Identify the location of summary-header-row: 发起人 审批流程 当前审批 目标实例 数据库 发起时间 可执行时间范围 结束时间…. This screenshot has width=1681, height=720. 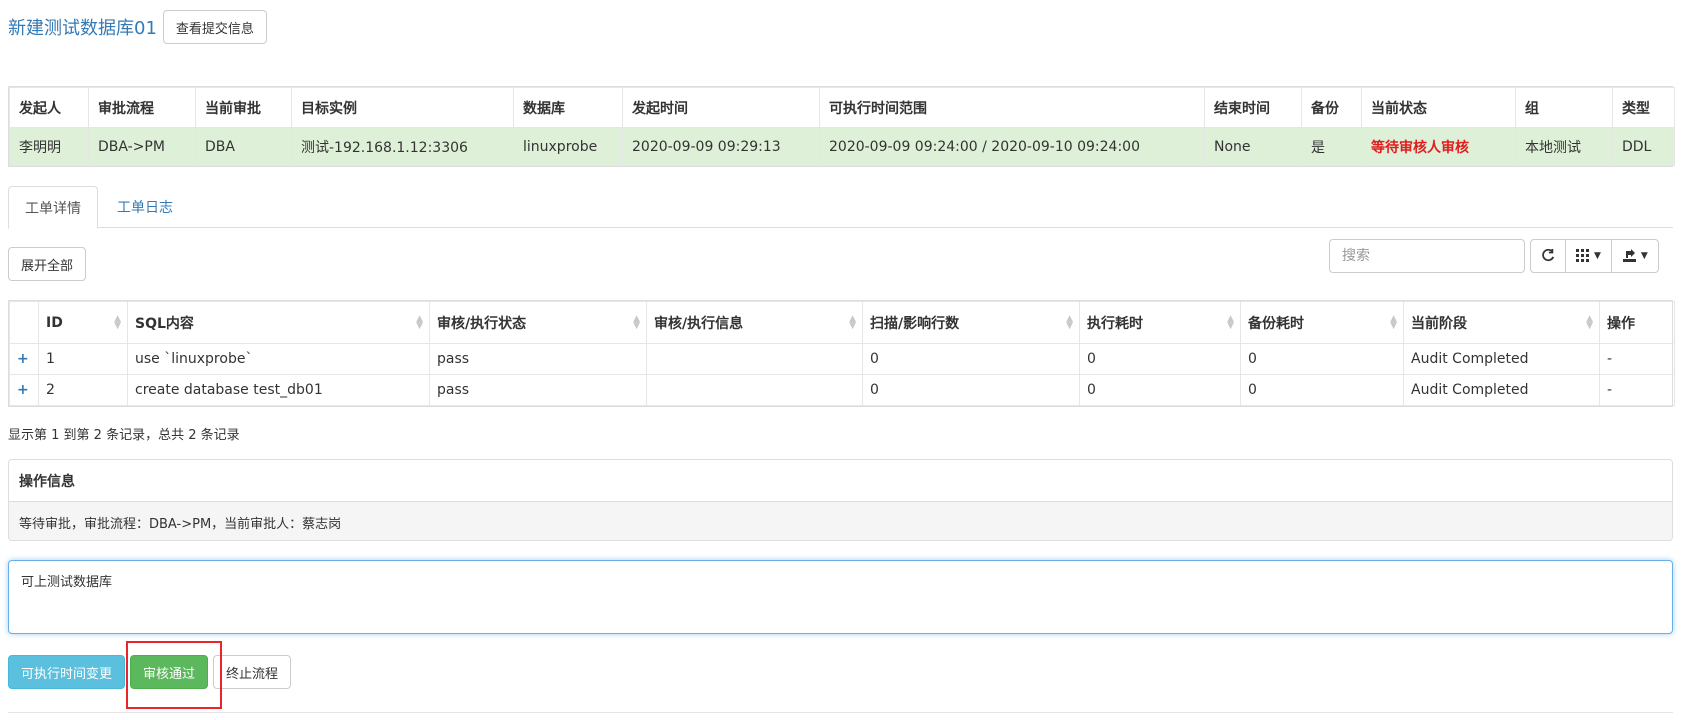
(842, 107).